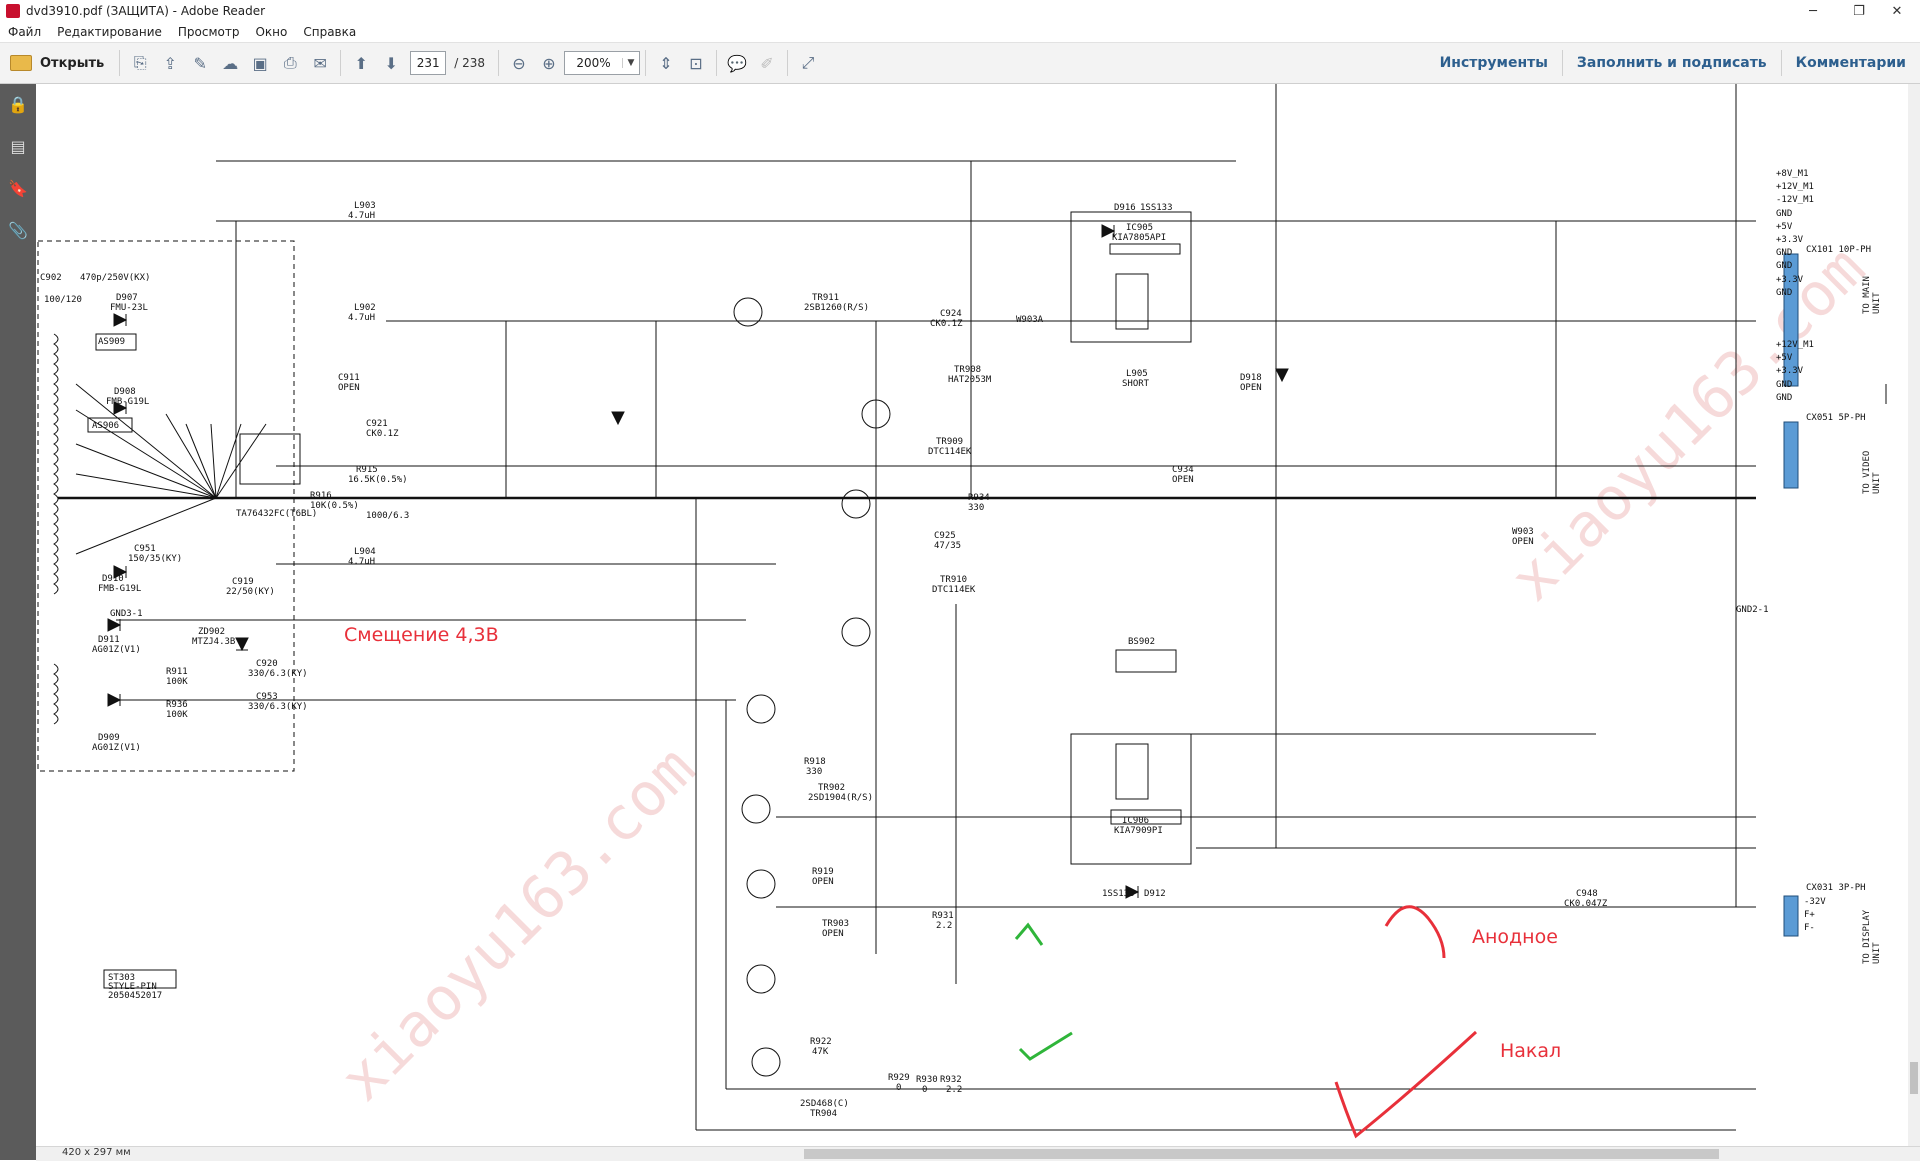 This screenshot has width=1920, height=1161. I want to click on menu-edit: Редактирование, so click(109, 32).